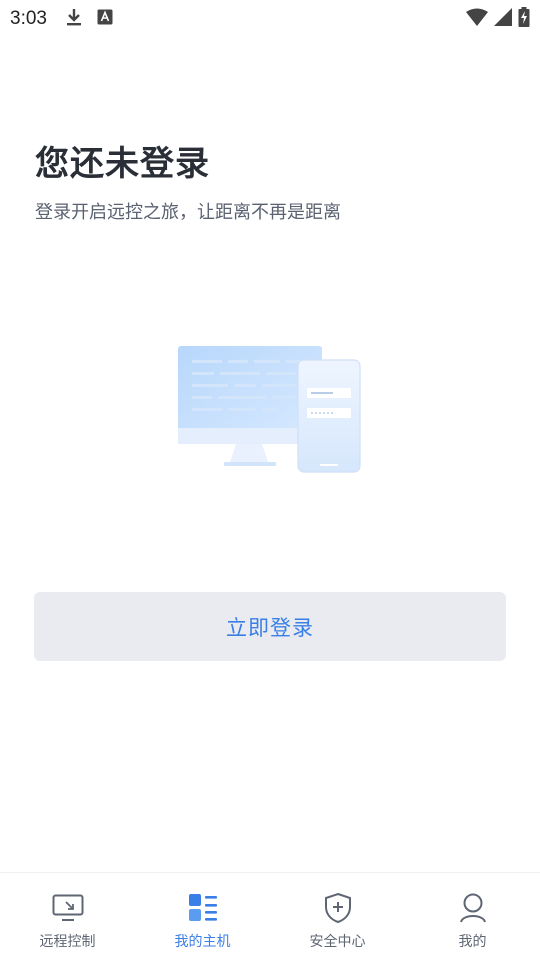 The image size is (540, 960). Describe the element at coordinates (271, 410) in the screenshot. I see `remote-devices-illustration` at that location.